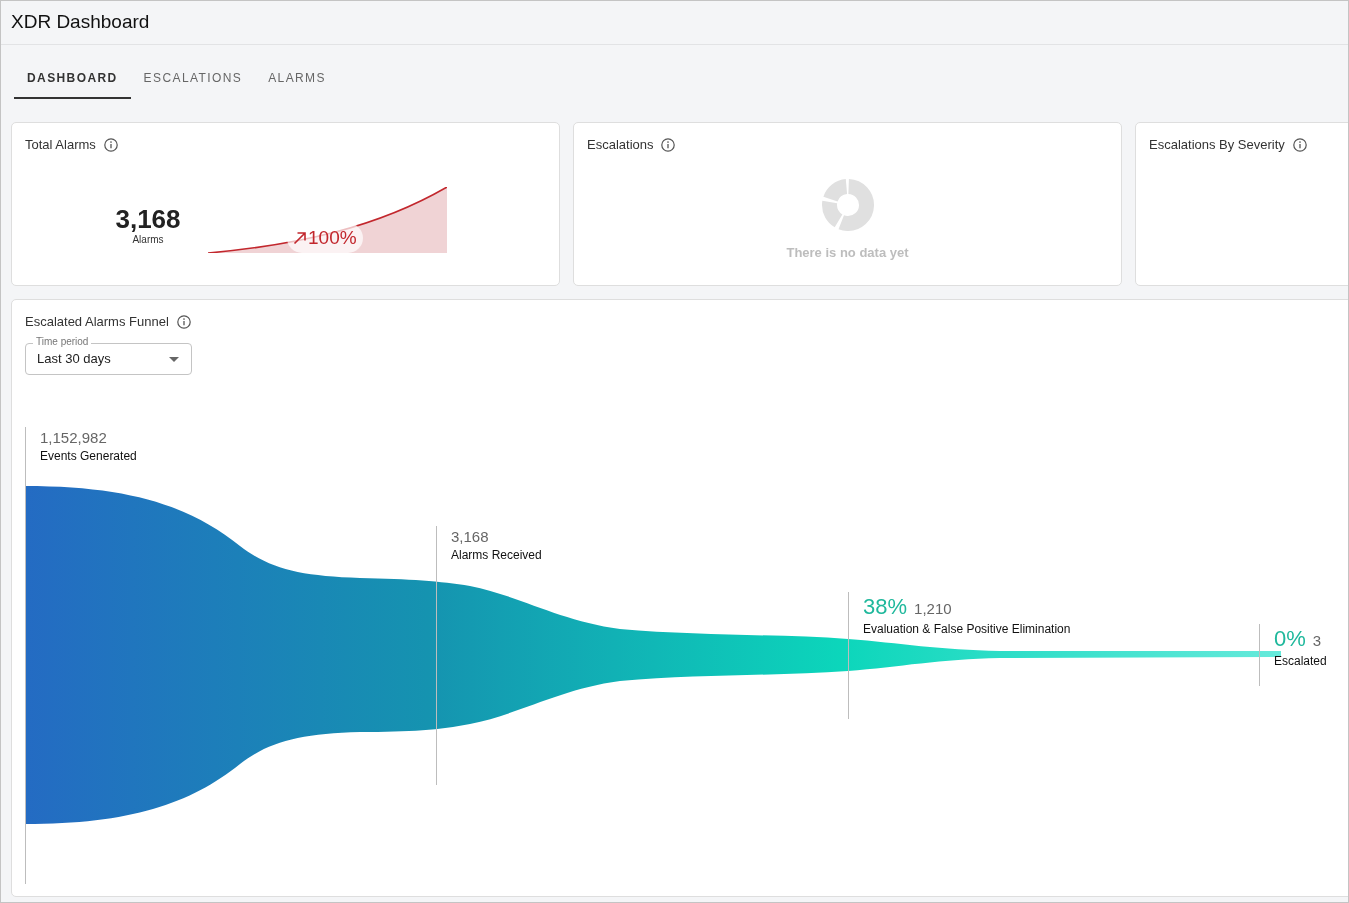  What do you see at coordinates (1300, 661) in the screenshot?
I see `stage-label: Escalated` at bounding box center [1300, 661].